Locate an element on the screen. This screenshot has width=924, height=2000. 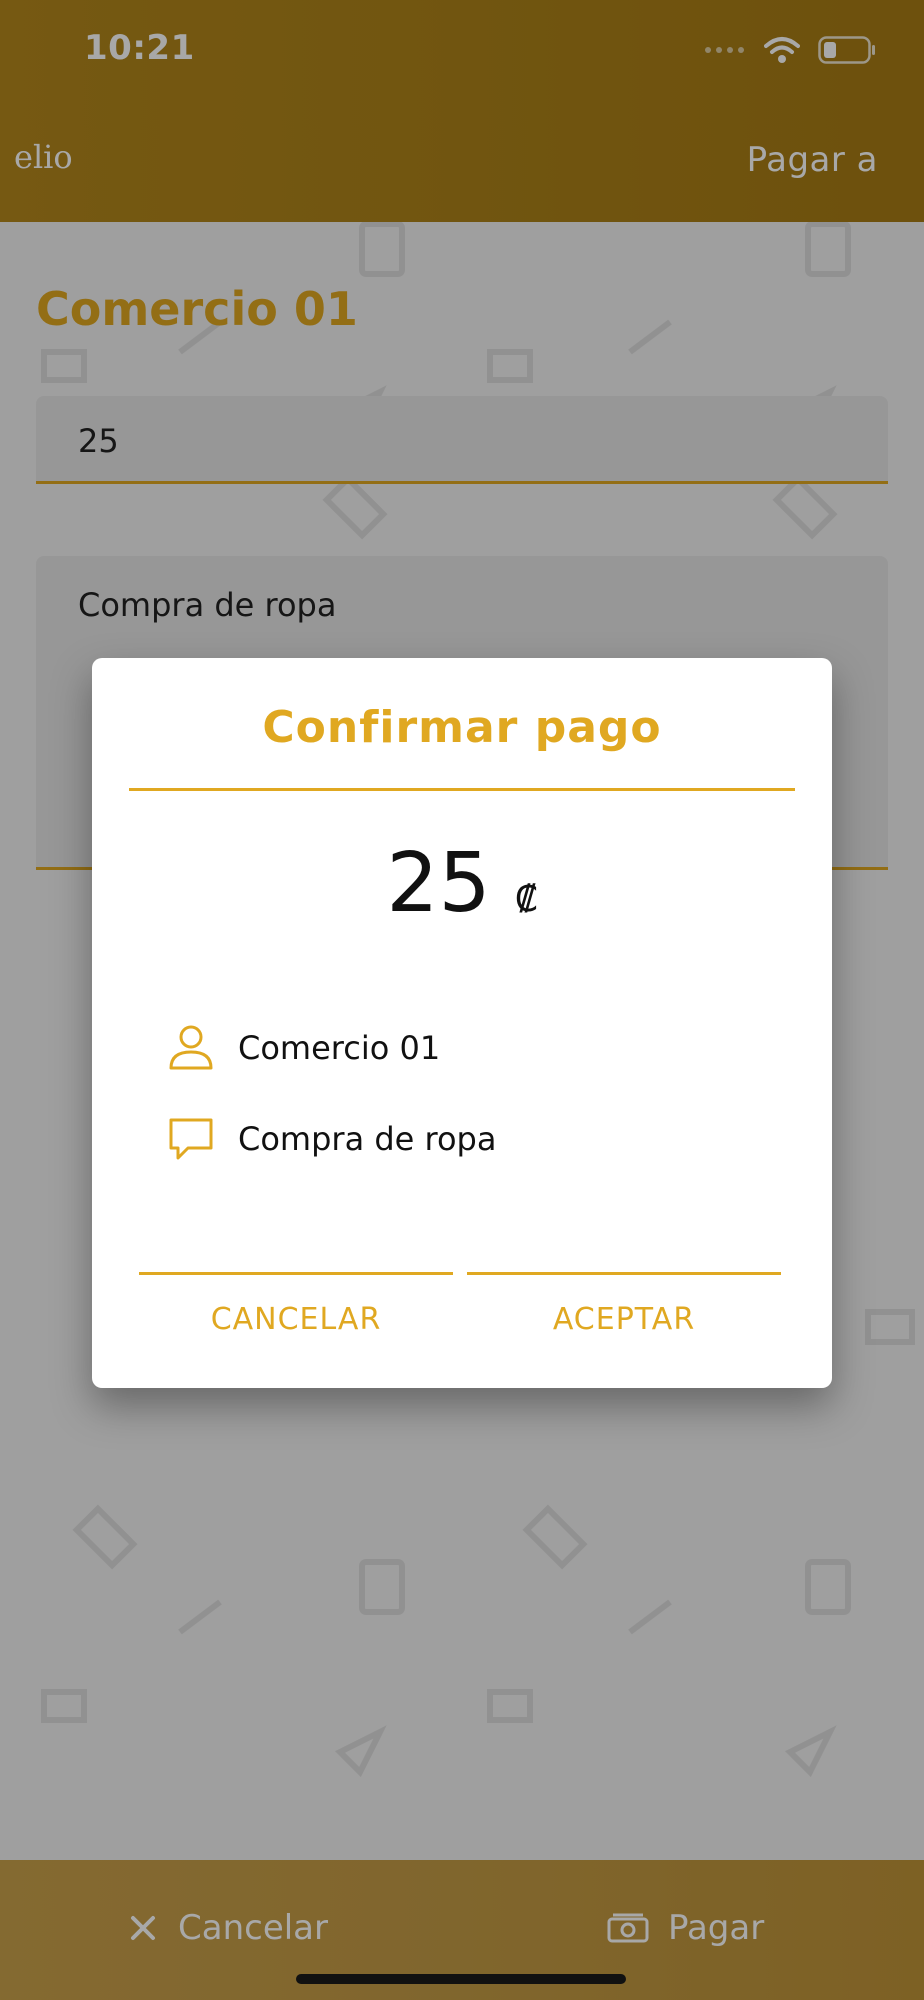
cancel-button-divider is located at coordinates (296, 1273).